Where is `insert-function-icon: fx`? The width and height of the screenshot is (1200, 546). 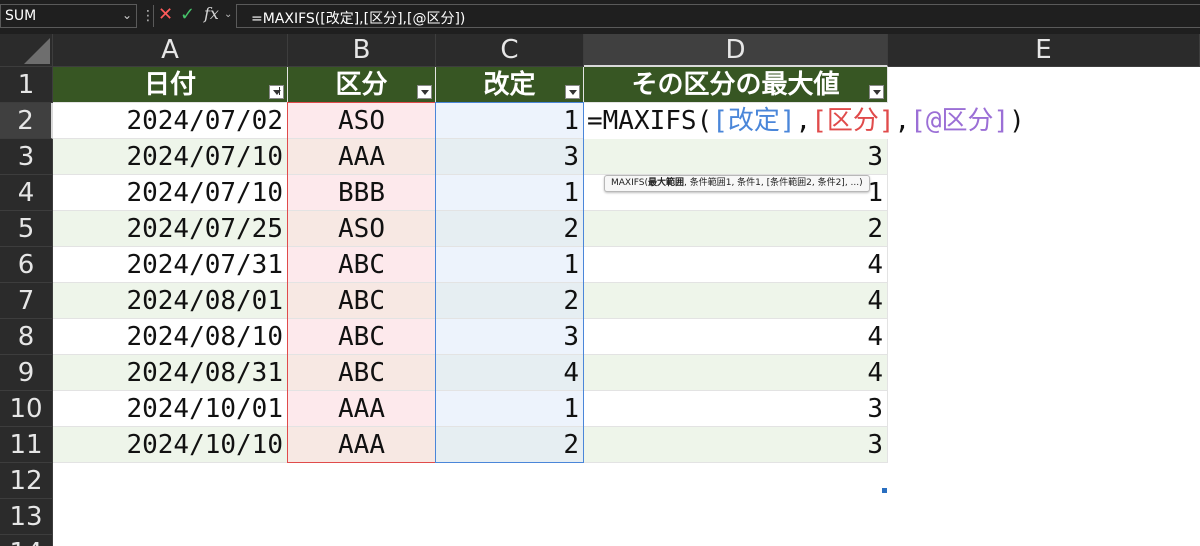
insert-function-icon: fx is located at coordinates (211, 13).